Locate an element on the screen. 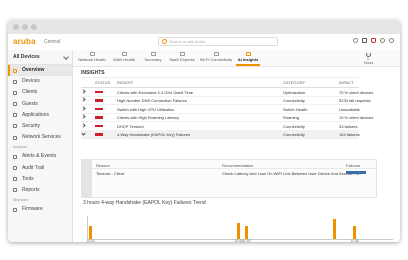 The image size is (408, 260). tab-wifi-connectivity: Wi-Fi Connectivity is located at coordinates (216, 58).